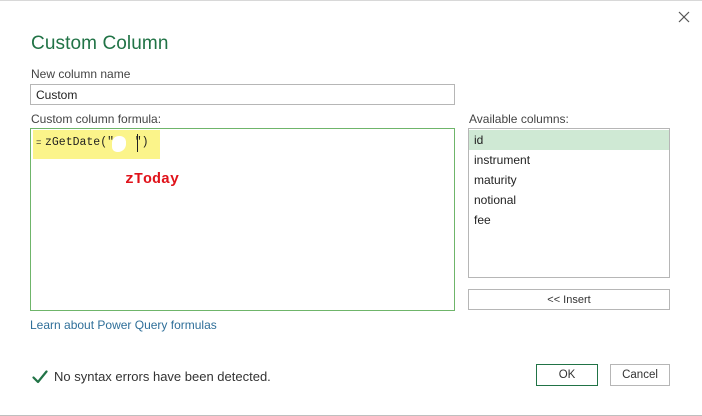 The width and height of the screenshot is (702, 416). Describe the element at coordinates (40, 376) in the screenshot. I see `checkmark-icon` at that location.